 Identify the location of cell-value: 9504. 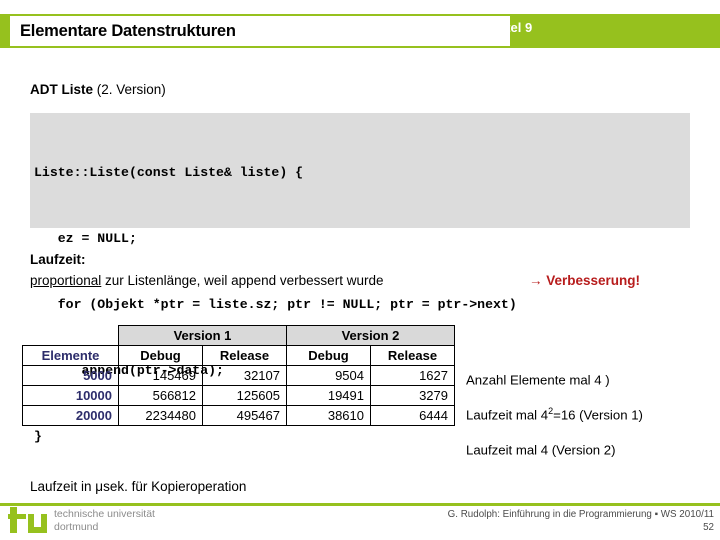
(328, 375).